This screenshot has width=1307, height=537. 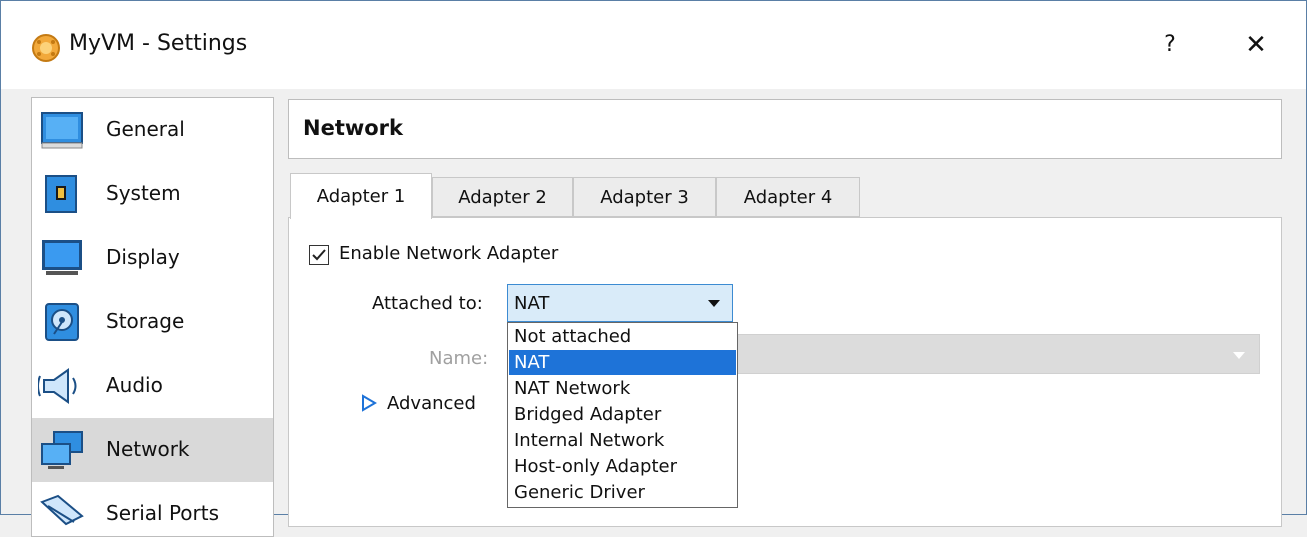 I want to click on attached-to-value: NAT, so click(x=532, y=303).